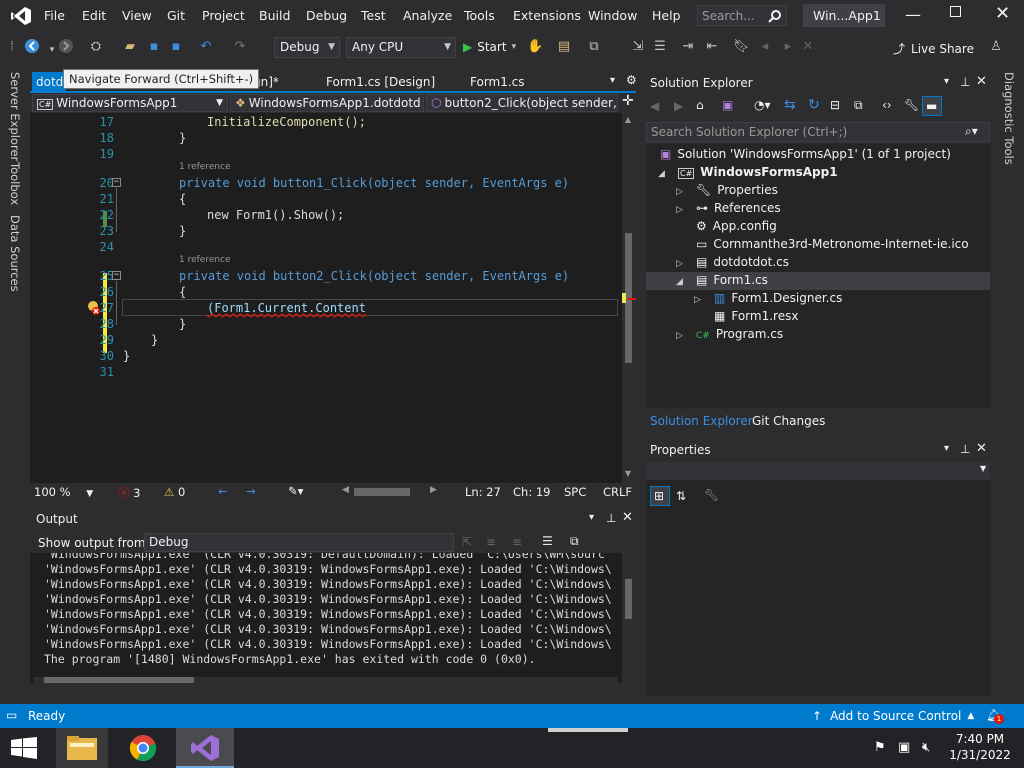  I want to click on menu-debug: Debug, so click(326, 15).